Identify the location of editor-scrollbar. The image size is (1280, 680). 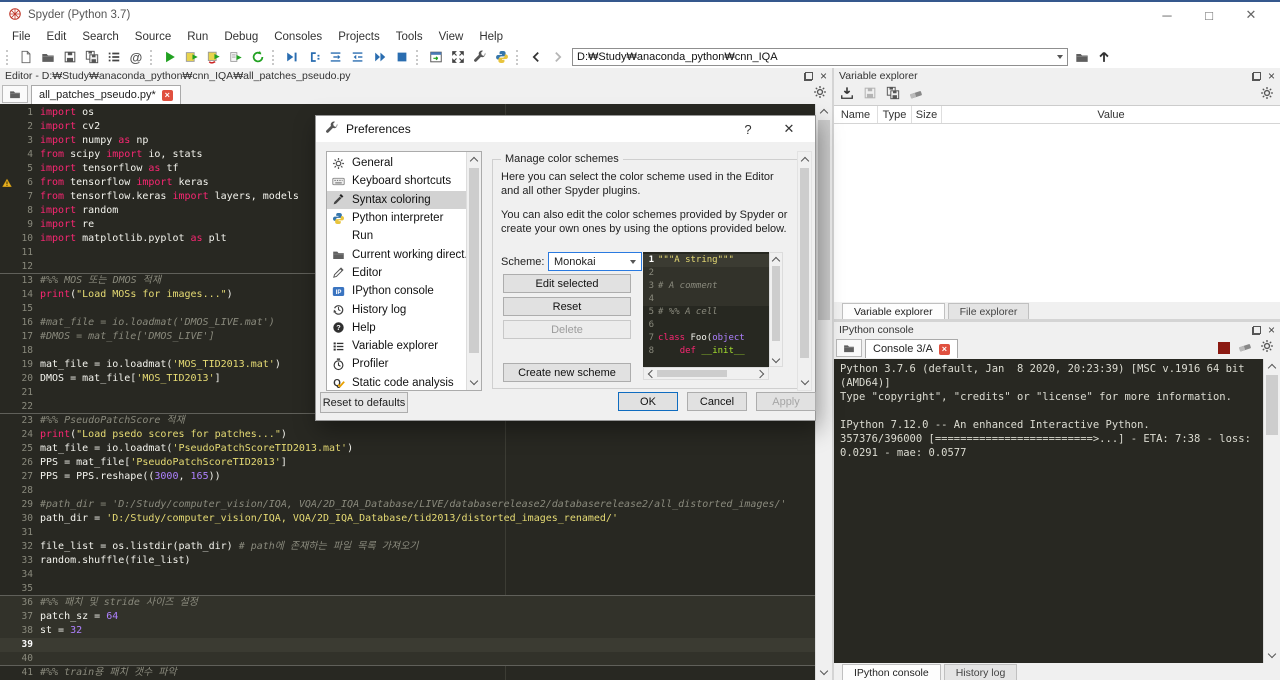
(823, 392).